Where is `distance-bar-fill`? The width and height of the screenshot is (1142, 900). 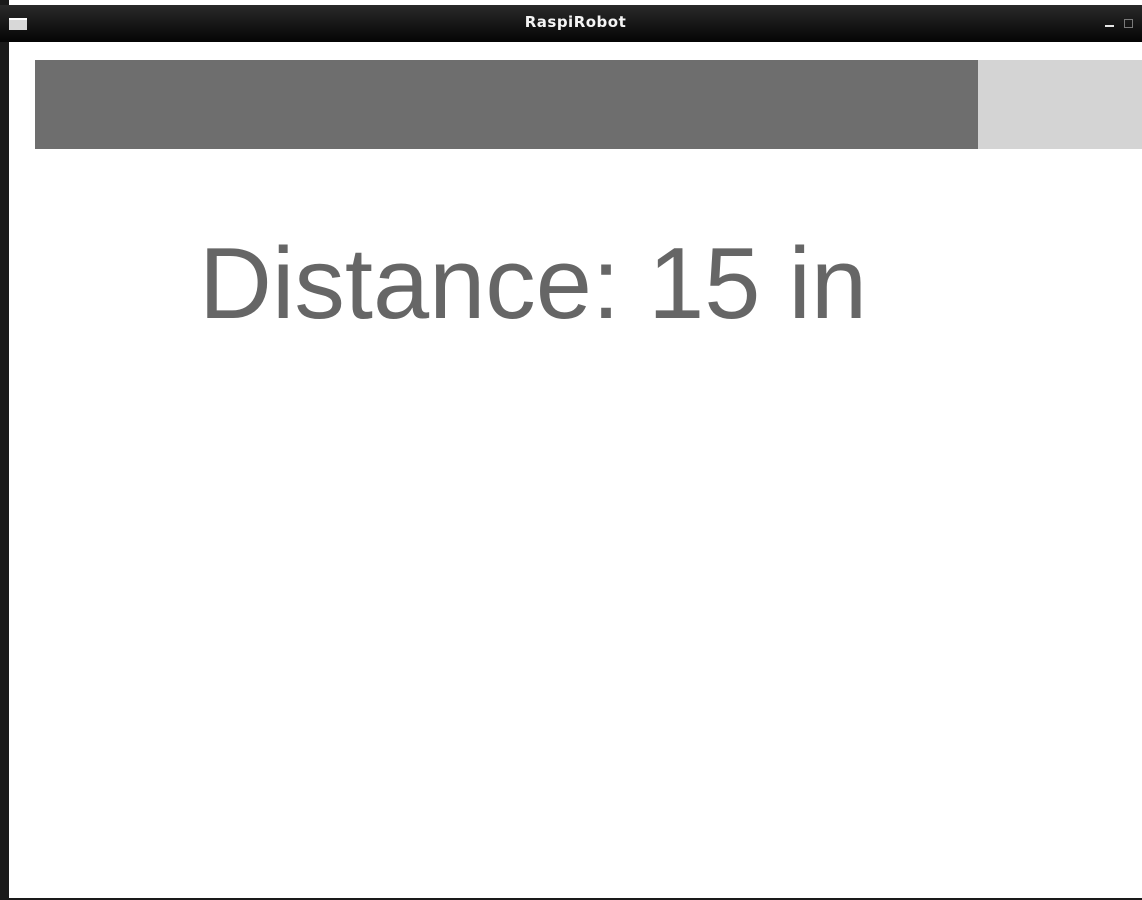
distance-bar-fill is located at coordinates (506, 104).